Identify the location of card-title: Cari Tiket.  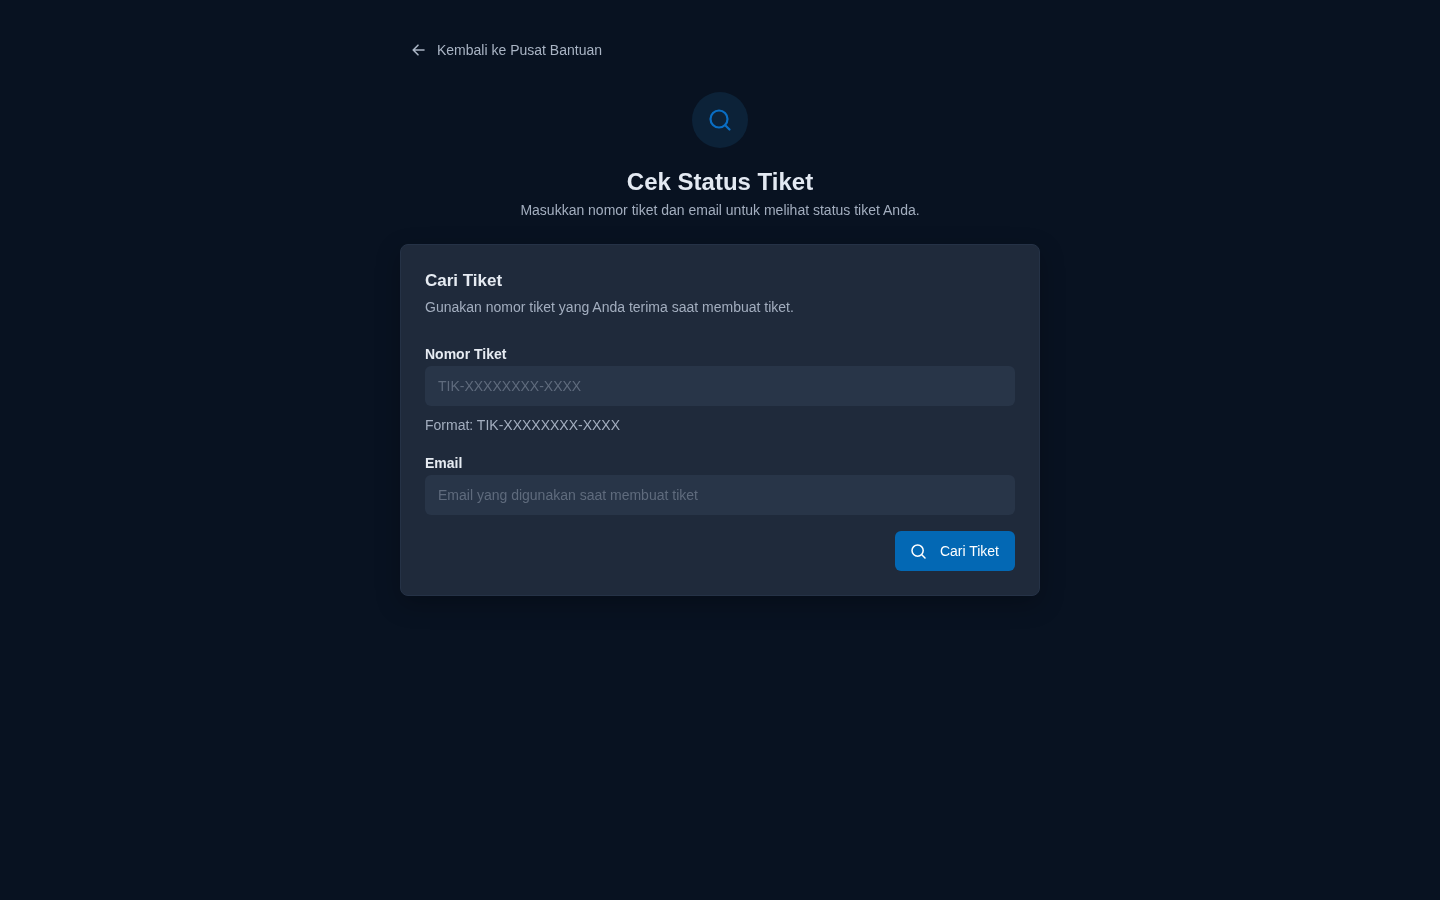
(464, 281).